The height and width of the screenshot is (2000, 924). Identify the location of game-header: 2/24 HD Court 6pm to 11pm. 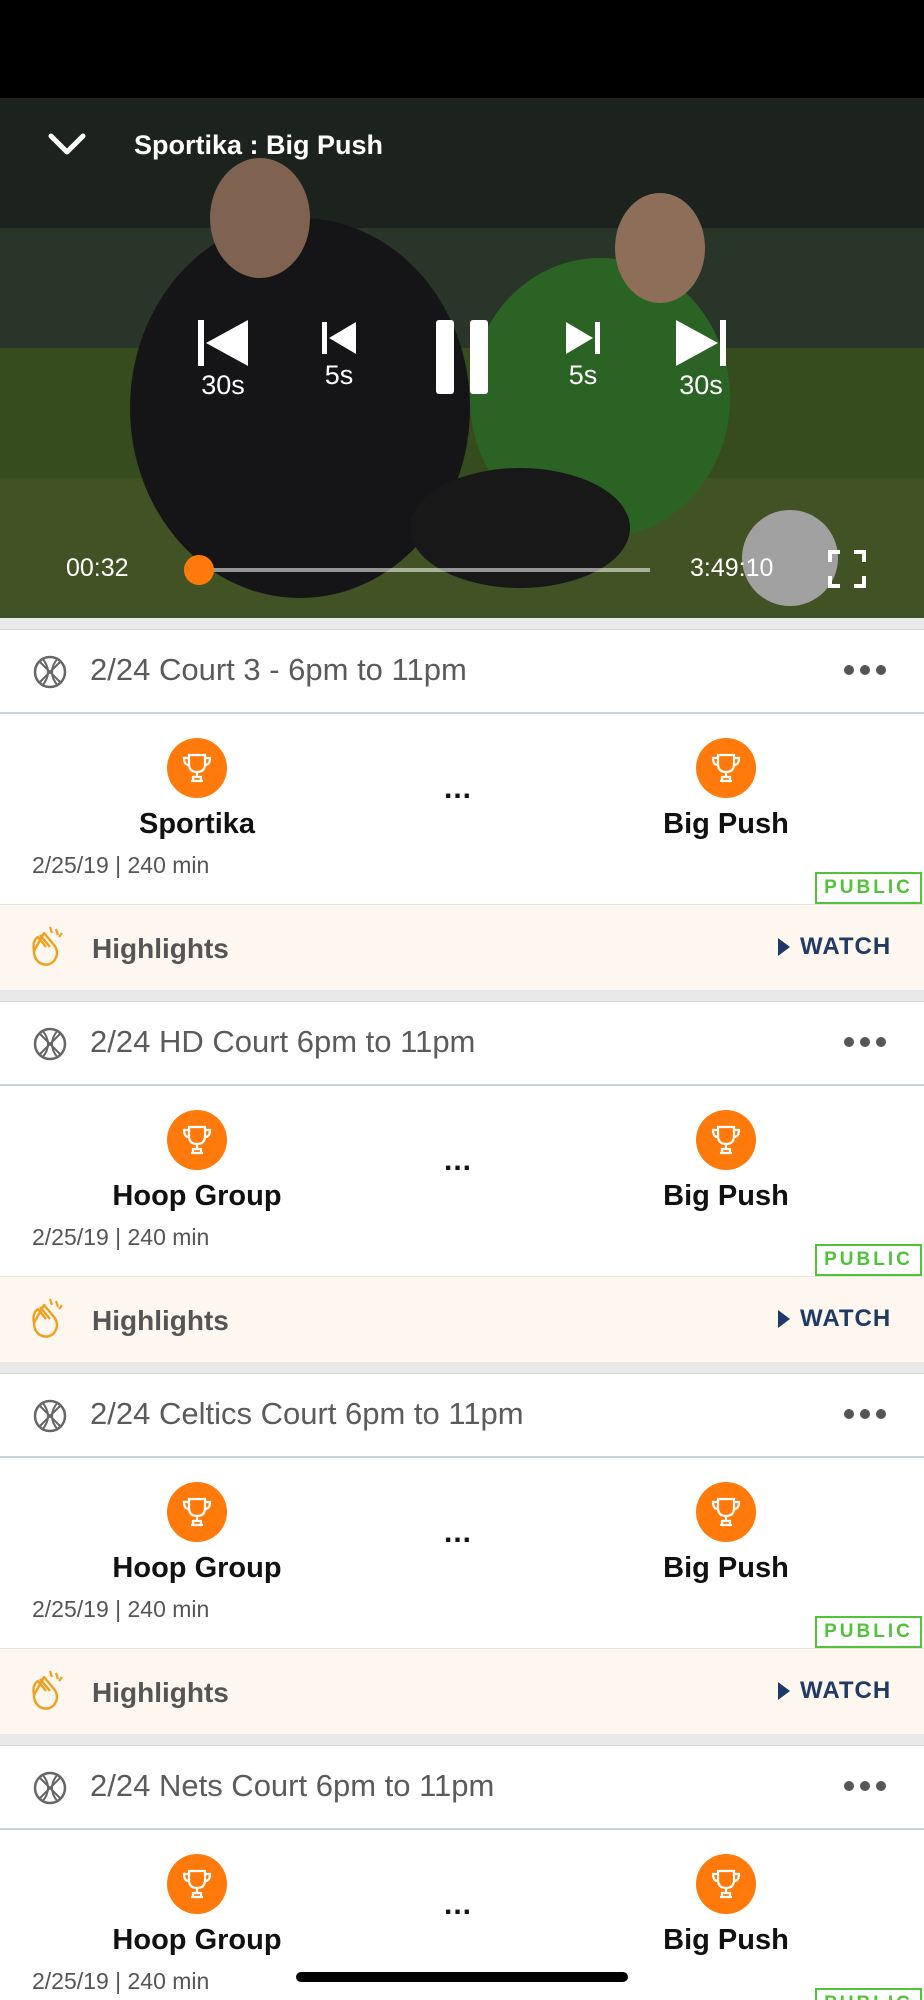
(462, 1044).